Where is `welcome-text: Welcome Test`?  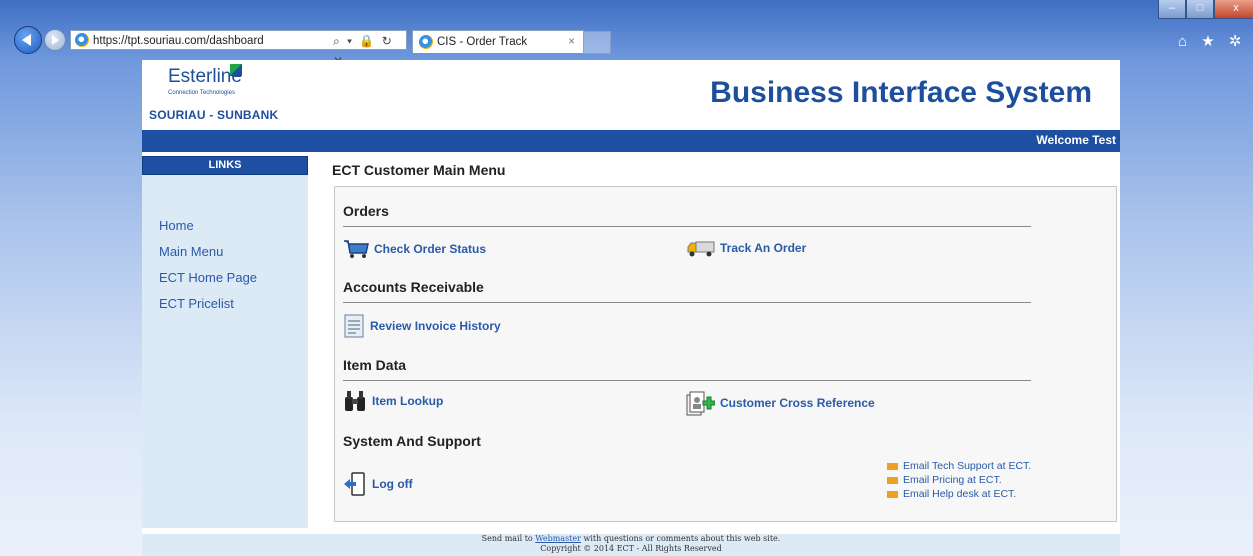 welcome-text: Welcome Test is located at coordinates (1076, 140).